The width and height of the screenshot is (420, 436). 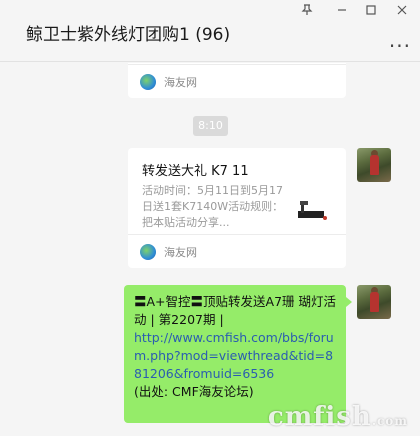 What do you see at coordinates (371, 11) in the screenshot?
I see `maximize-icon` at bounding box center [371, 11].